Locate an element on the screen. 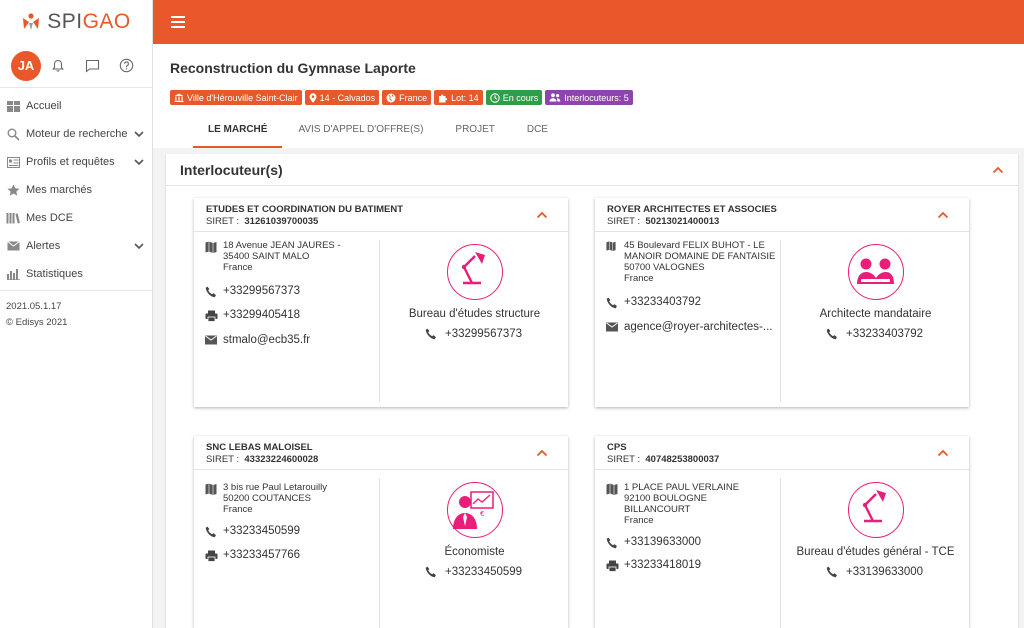 The image size is (1024, 628). sidebar-item-label: Moteur de recherche is located at coordinates (77, 134).